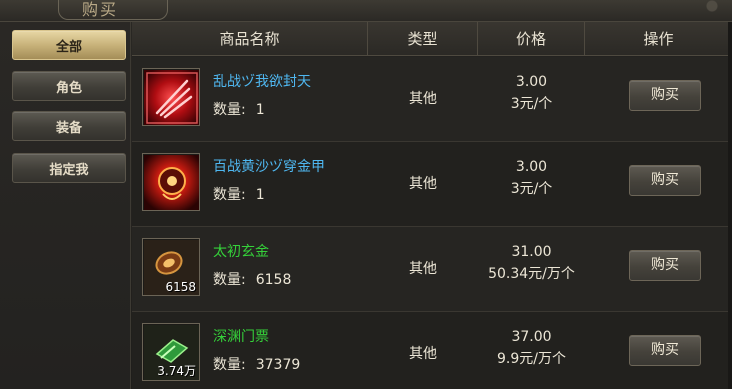  Describe the element at coordinates (171, 352) in the screenshot. I see `green-ticket-icon: 3.74万` at that location.